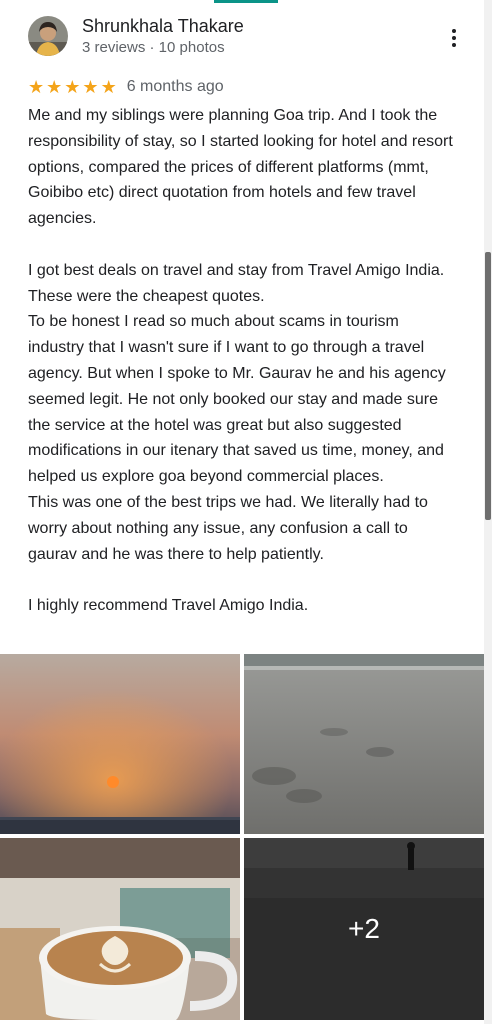  I want to click on rating-row: ★ ★ ★ ★ ★ 6 months ago, so click(126, 87).